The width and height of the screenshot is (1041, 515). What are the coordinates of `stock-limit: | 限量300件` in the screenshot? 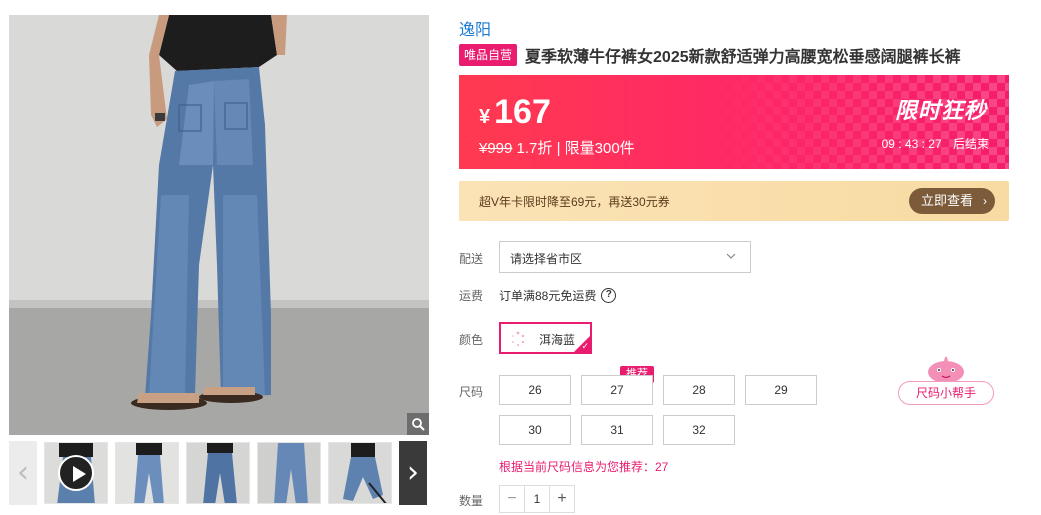 It's located at (595, 148).